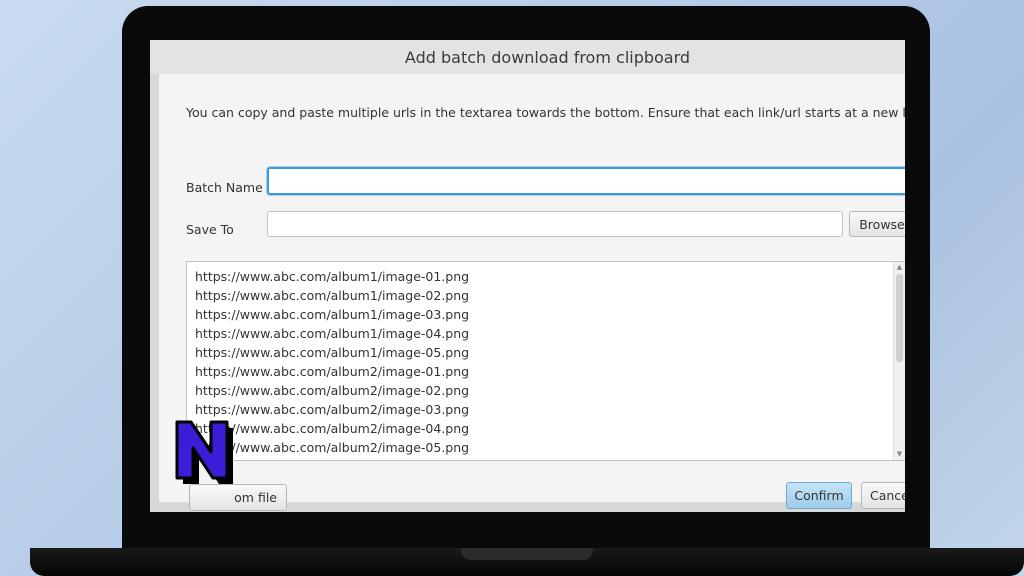 Image resolution: width=1024 pixels, height=576 pixels. I want to click on batch-name-label: Batch Name, so click(224, 187).